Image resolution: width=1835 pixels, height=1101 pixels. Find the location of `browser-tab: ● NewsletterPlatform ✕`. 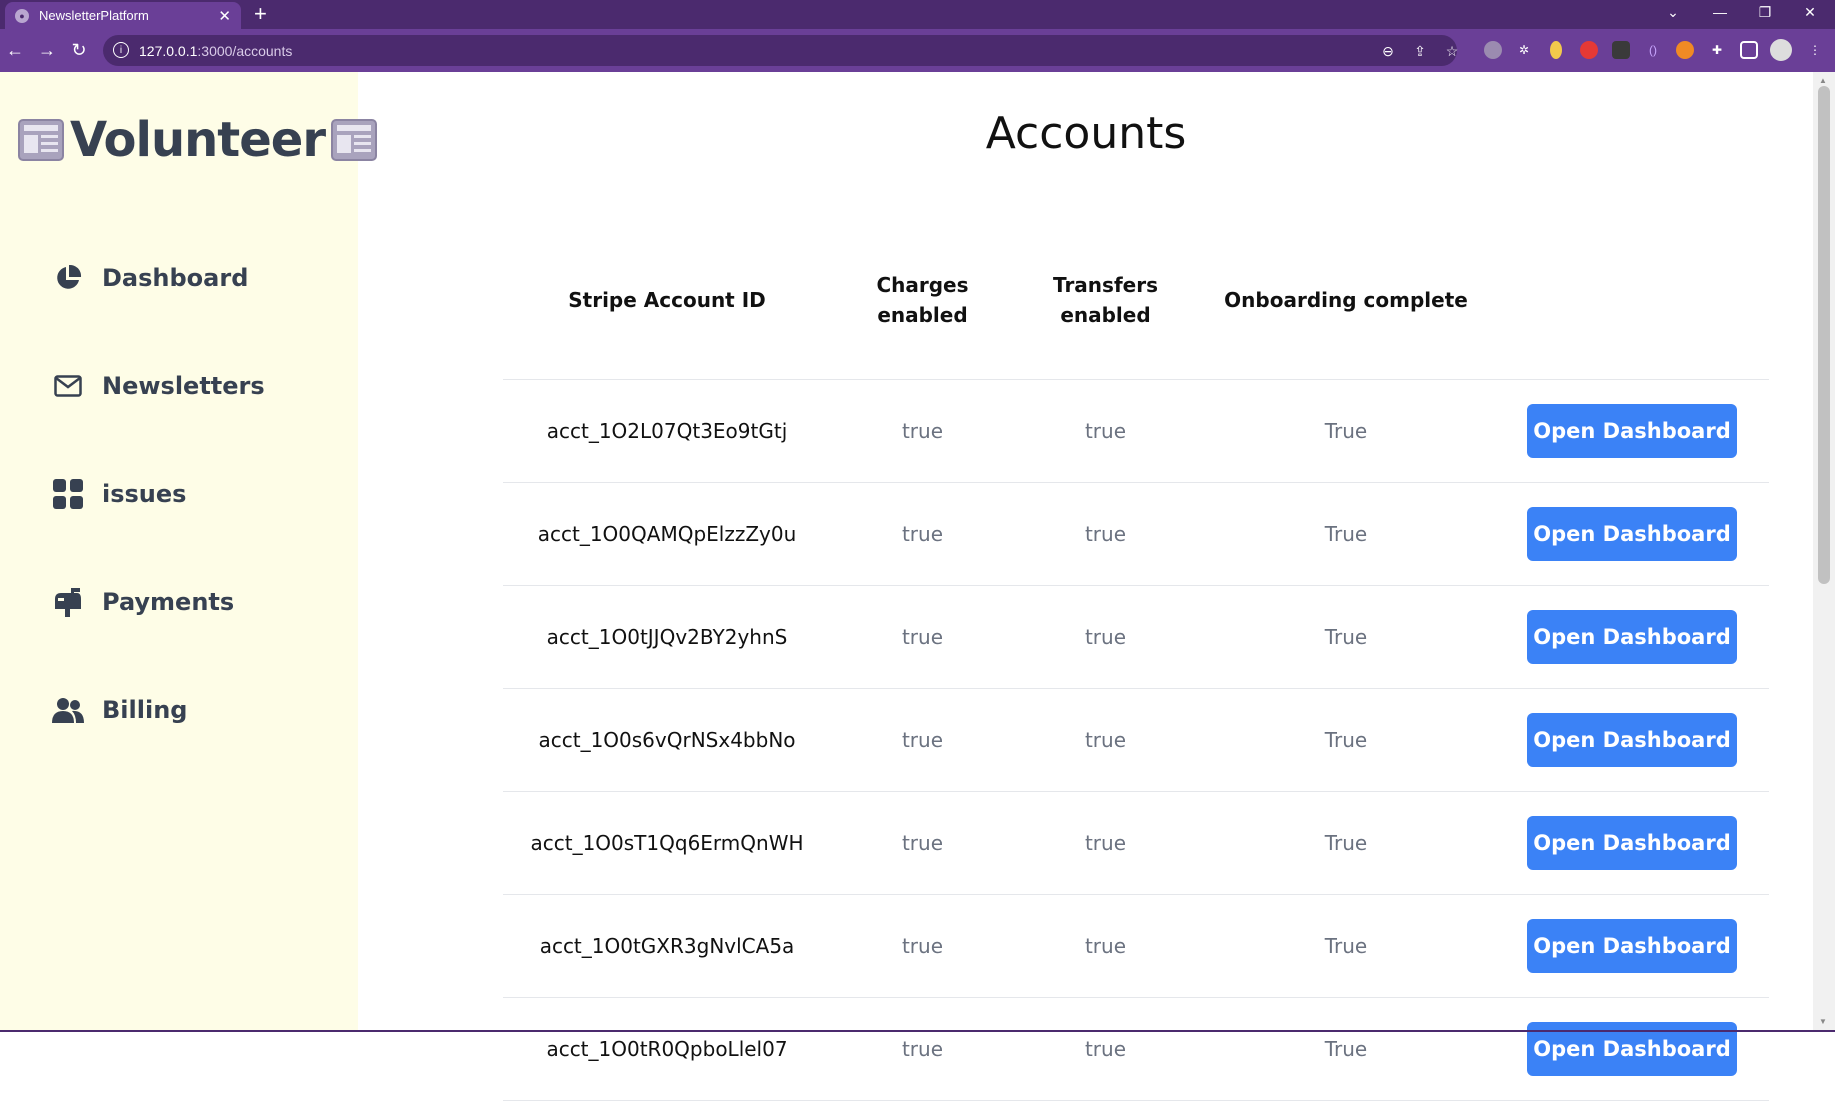

browser-tab: ● NewsletterPlatform ✕ is located at coordinates (123, 15).